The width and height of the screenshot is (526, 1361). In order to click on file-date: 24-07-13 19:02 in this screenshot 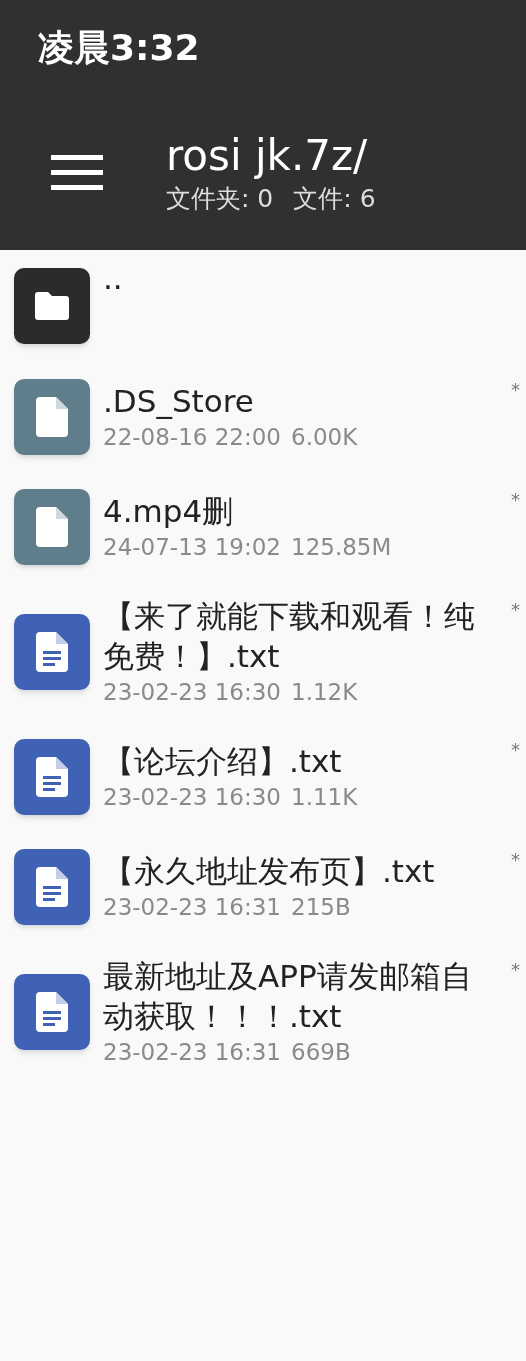, I will do `click(192, 547)`.